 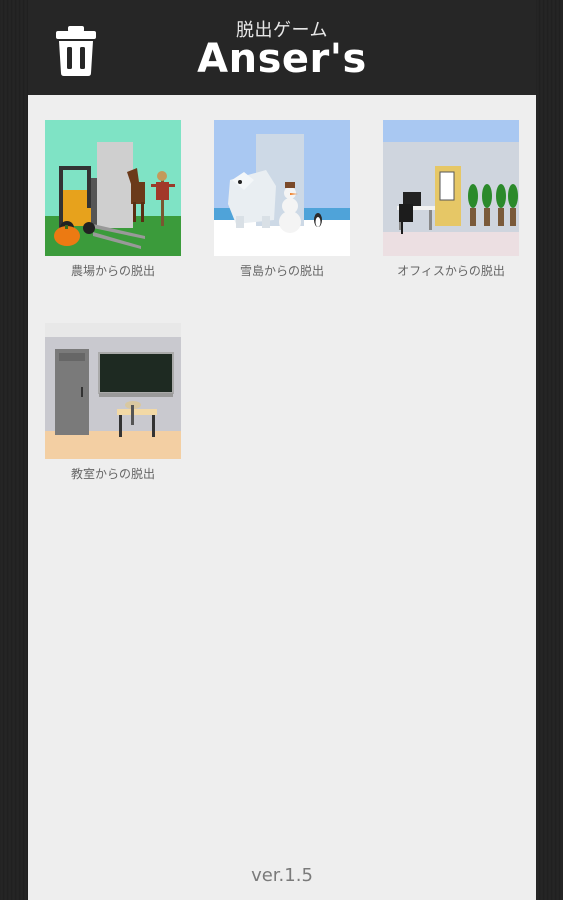 I want to click on left-border, so click(x=14, y=450).